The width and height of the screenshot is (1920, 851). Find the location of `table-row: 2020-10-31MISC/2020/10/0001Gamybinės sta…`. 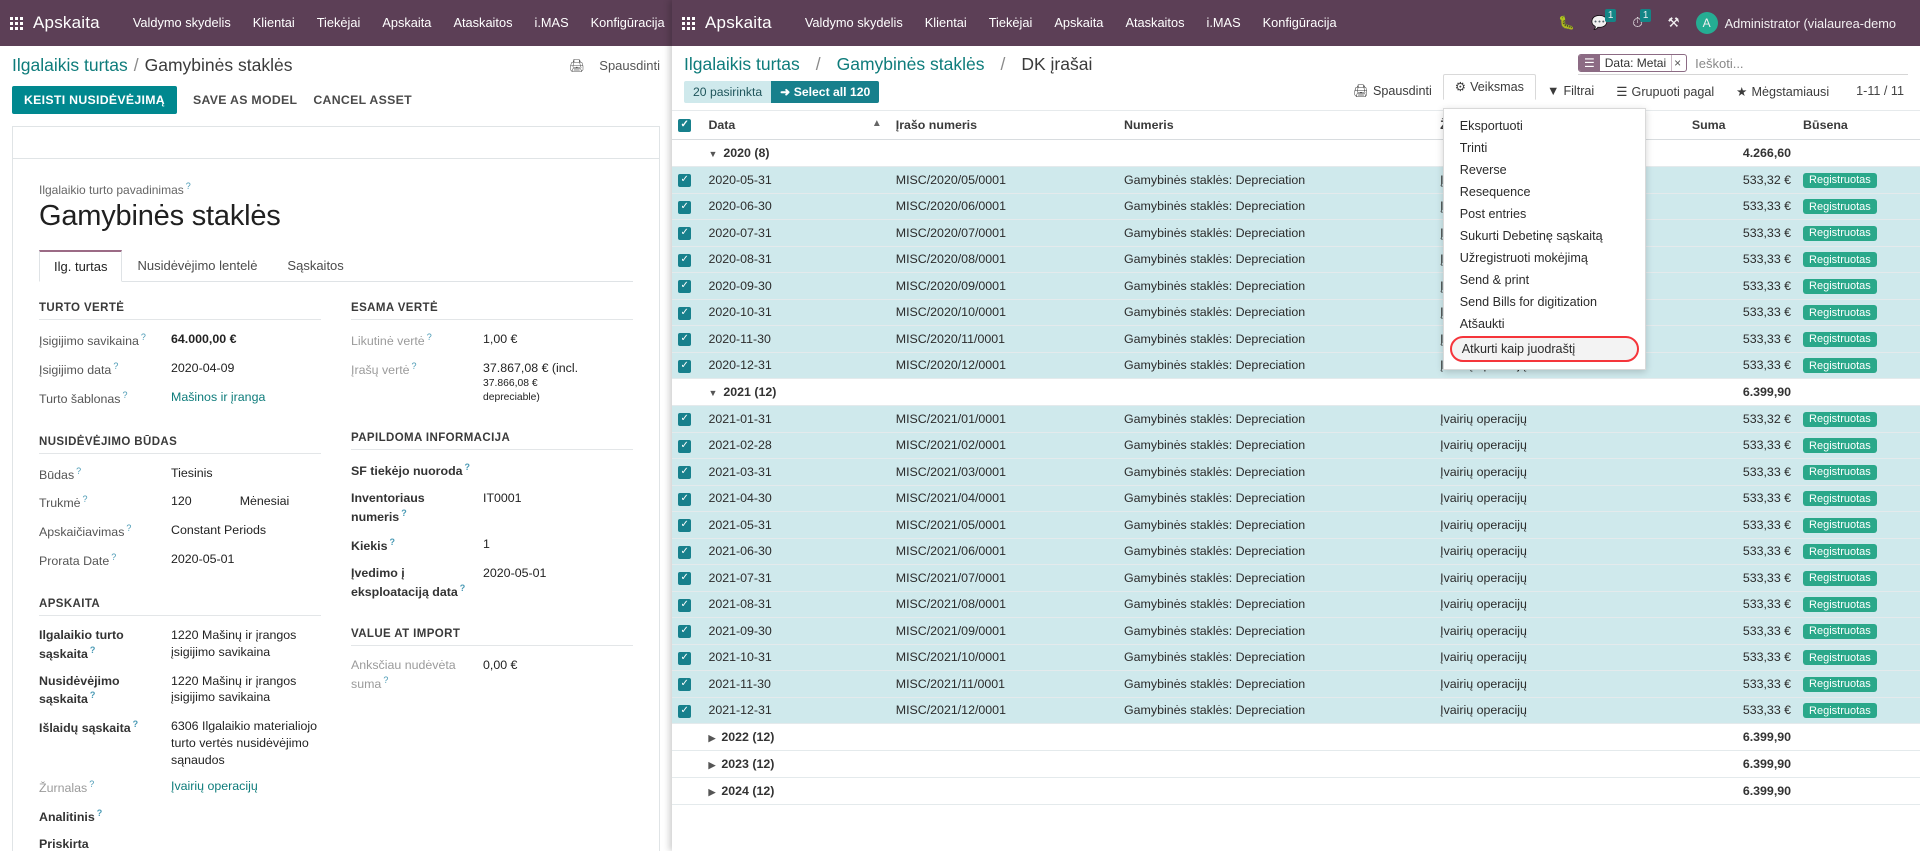

table-row: 2020-10-31MISC/2020/10/0001Gamybinės sta… is located at coordinates (1296, 313).